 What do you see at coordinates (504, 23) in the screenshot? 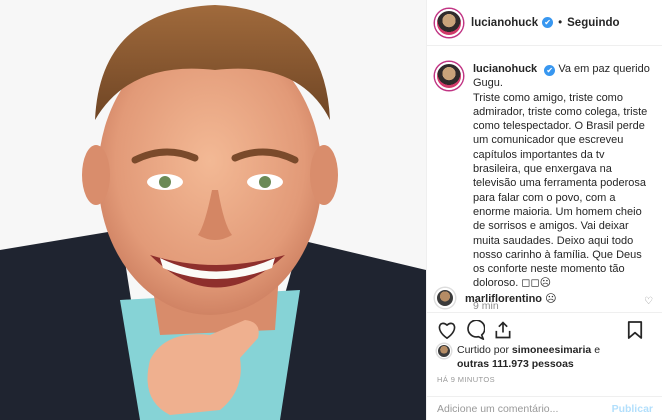
I see `author-username: lucianohuck` at bounding box center [504, 23].